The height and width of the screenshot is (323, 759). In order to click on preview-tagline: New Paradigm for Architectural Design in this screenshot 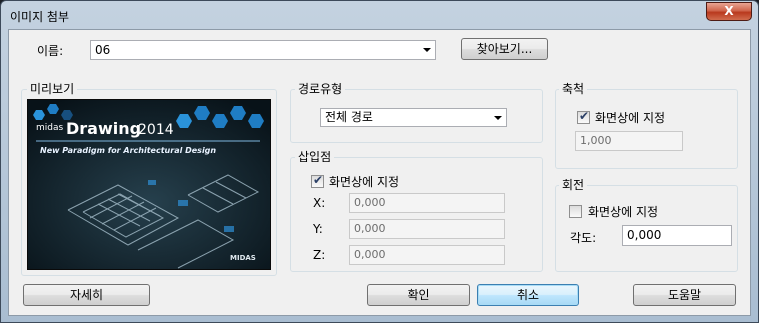, I will do `click(128, 150)`.